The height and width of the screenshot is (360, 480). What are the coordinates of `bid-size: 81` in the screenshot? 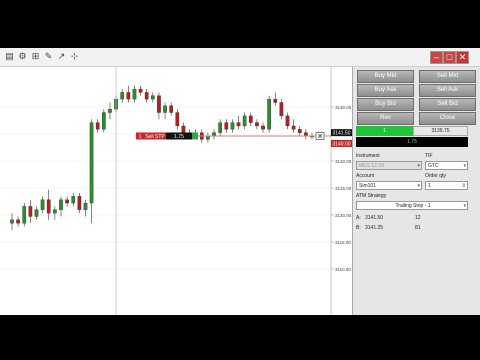 It's located at (418, 228).